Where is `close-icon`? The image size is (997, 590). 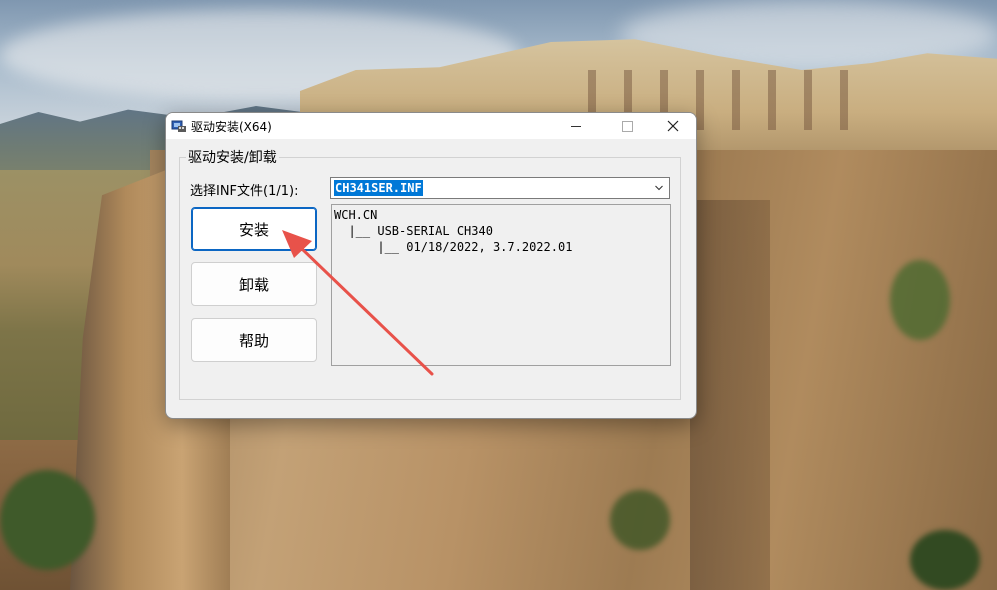 close-icon is located at coordinates (673, 126).